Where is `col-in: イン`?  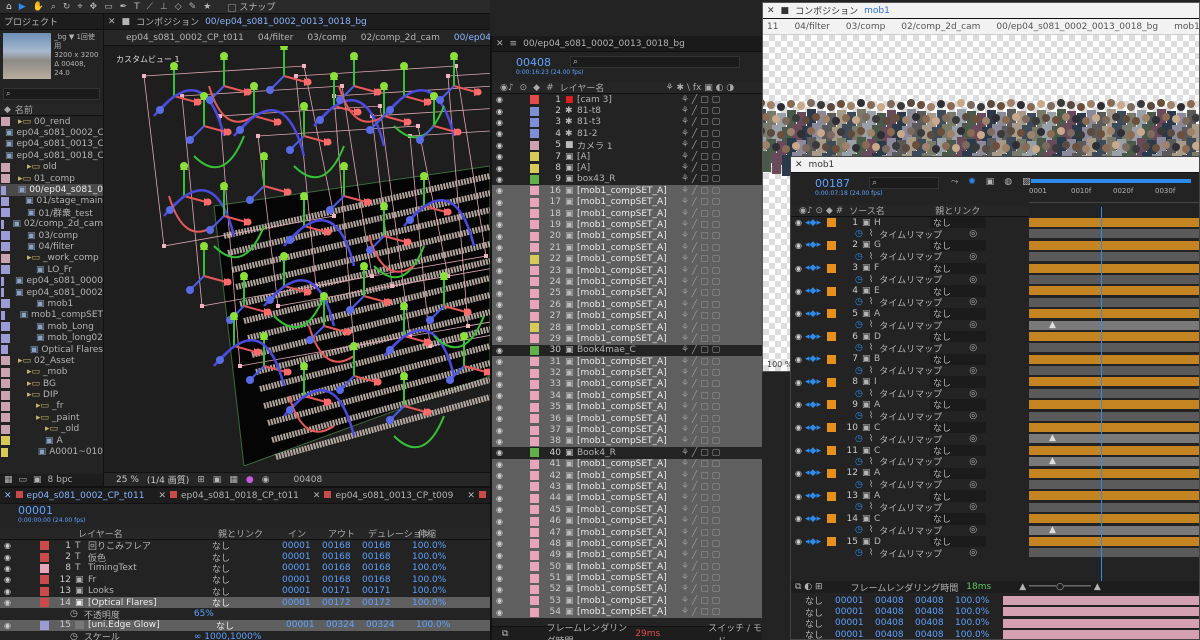 col-in: イン is located at coordinates (308, 533).